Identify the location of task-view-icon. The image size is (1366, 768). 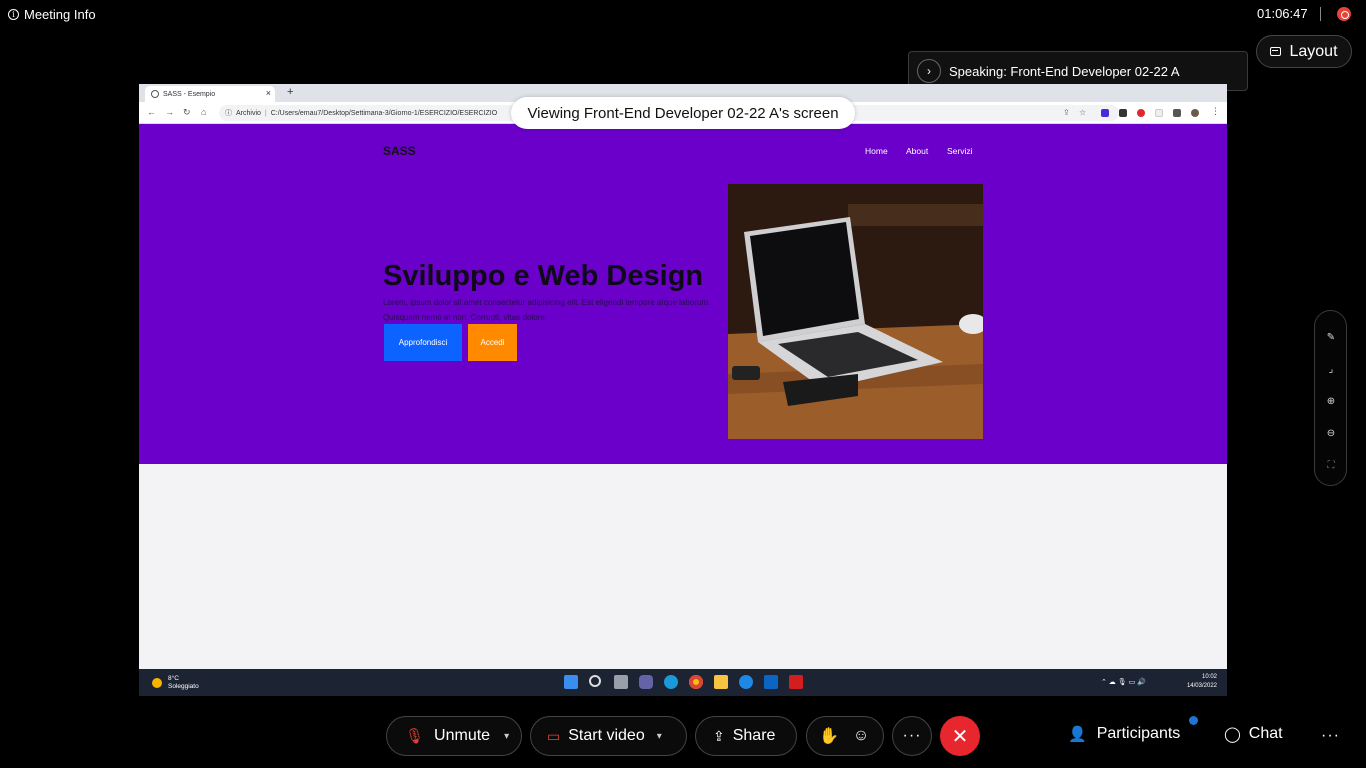
(621, 682).